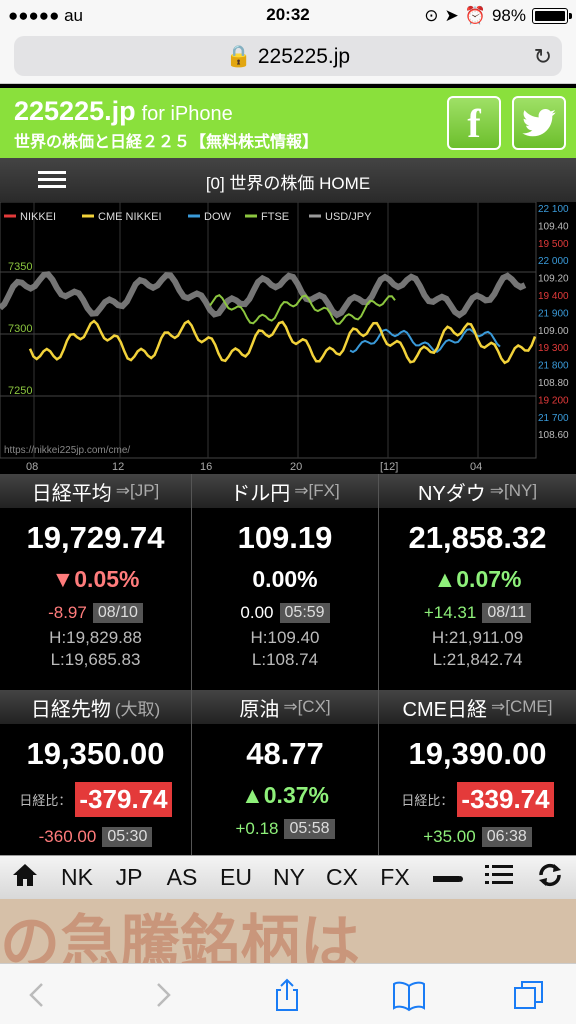 Image resolution: width=576 pixels, height=1024 pixels. I want to click on tab-eu: EU, so click(236, 877).